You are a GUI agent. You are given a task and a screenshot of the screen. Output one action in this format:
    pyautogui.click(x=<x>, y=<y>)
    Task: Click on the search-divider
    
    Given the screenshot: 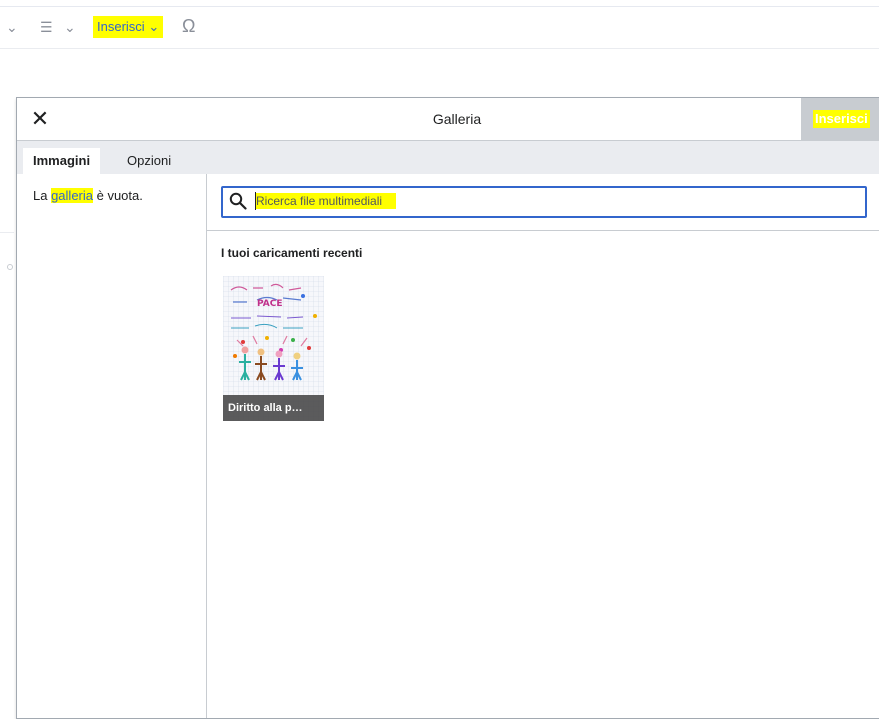 What is the action you would take?
    pyautogui.click(x=543, y=230)
    